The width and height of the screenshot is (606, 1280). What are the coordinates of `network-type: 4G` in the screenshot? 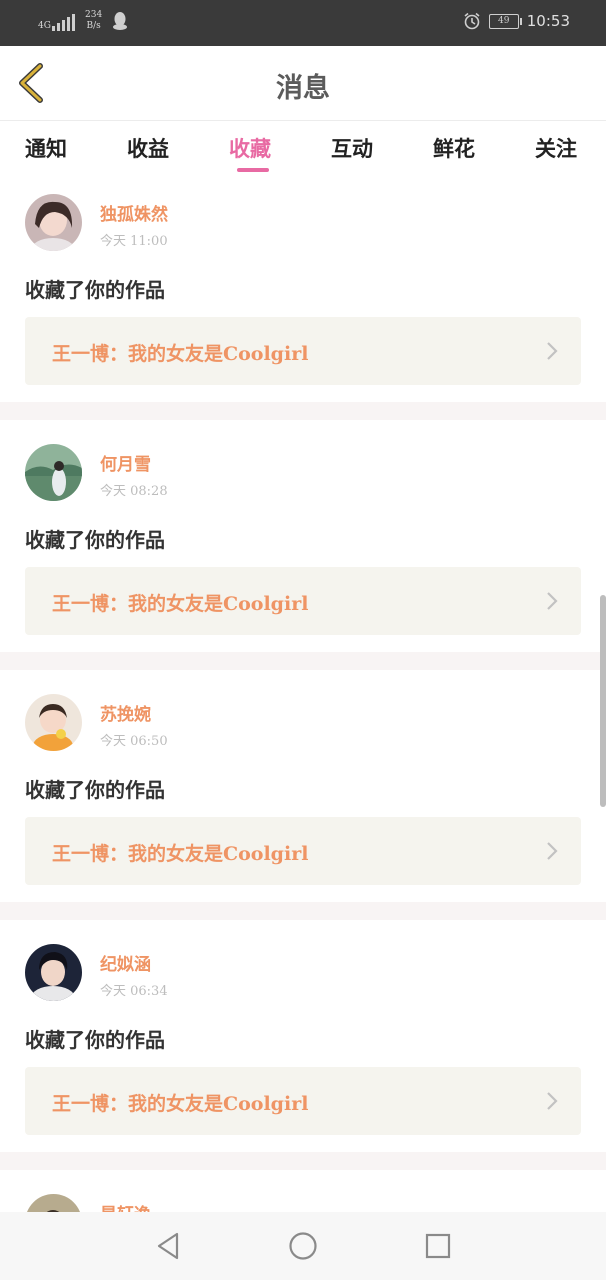 It's located at (44, 26).